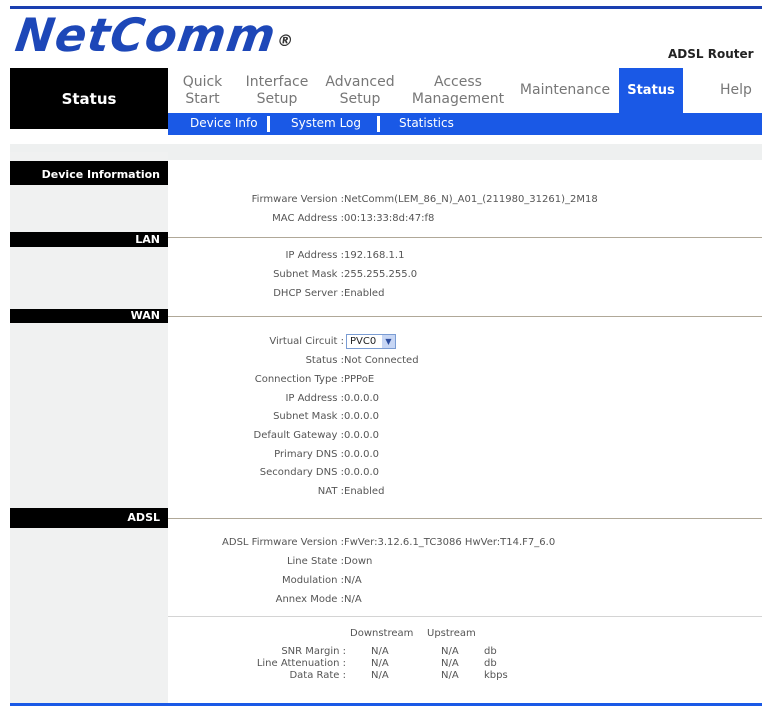  Describe the element at coordinates (465, 475) in the screenshot. I see `row-secondary-dns: Secondary DNS : 0.0.0.0` at that location.